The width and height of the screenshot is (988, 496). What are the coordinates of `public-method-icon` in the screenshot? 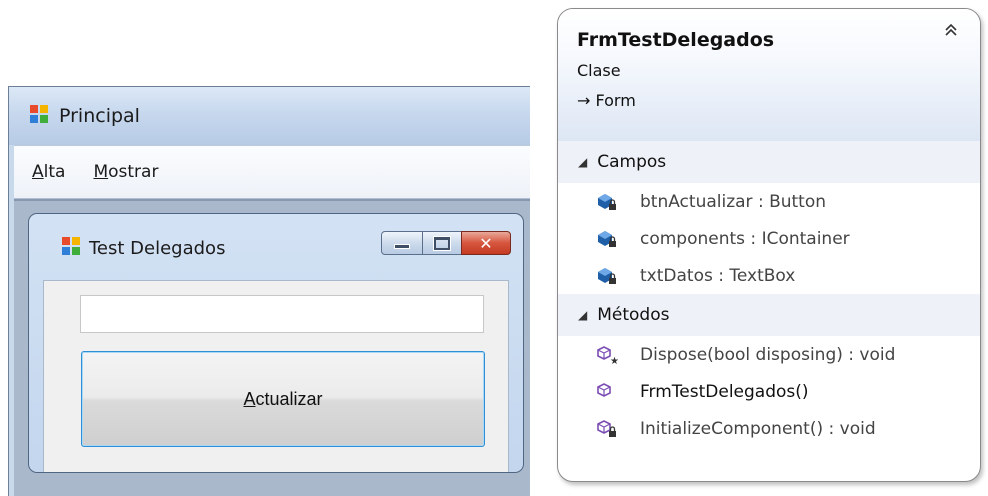 It's located at (611, 392).